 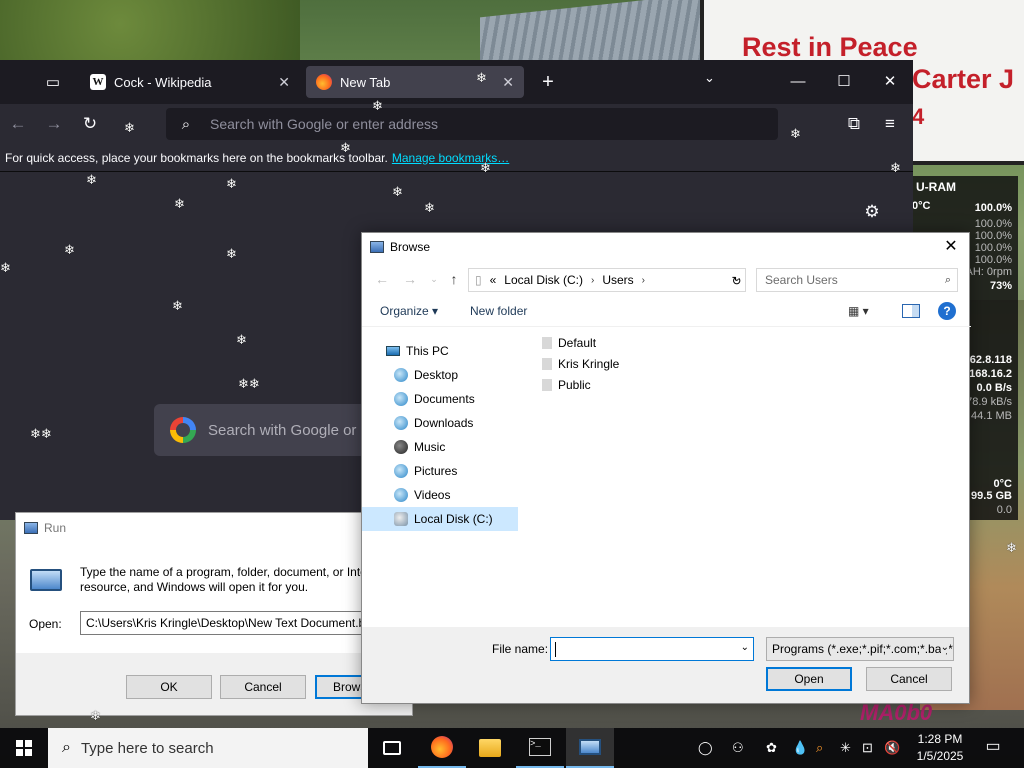 I want to click on network-icon: ⊡, so click(x=867, y=748).